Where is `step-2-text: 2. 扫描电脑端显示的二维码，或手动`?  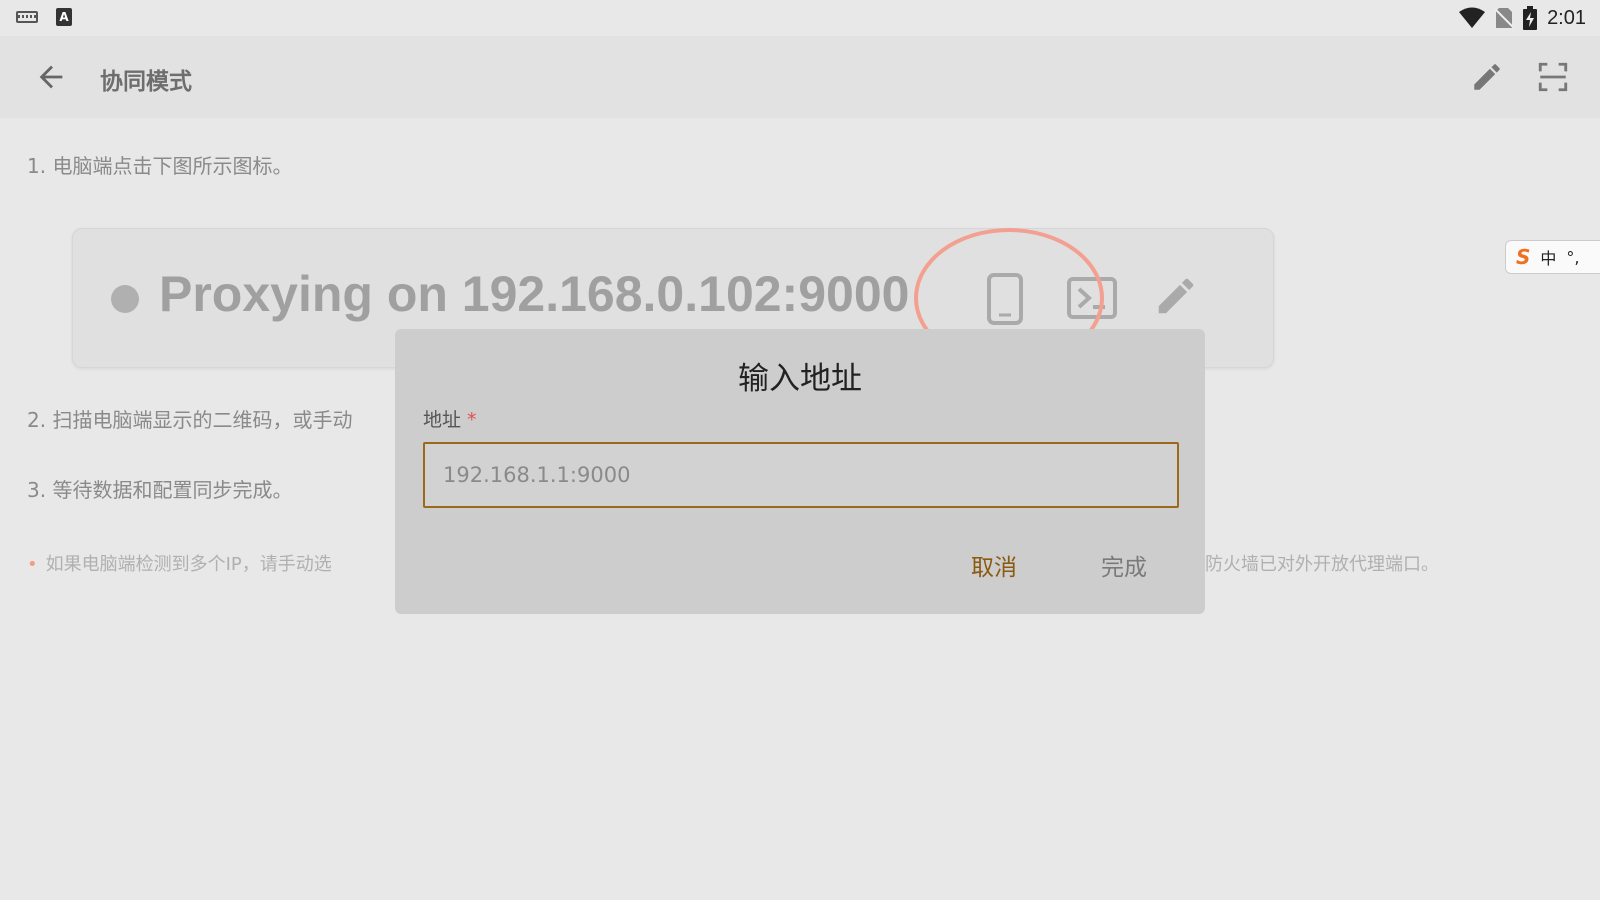
step-2-text: 2. 扫描电脑端显示的二维码，或手动 is located at coordinates (190, 420).